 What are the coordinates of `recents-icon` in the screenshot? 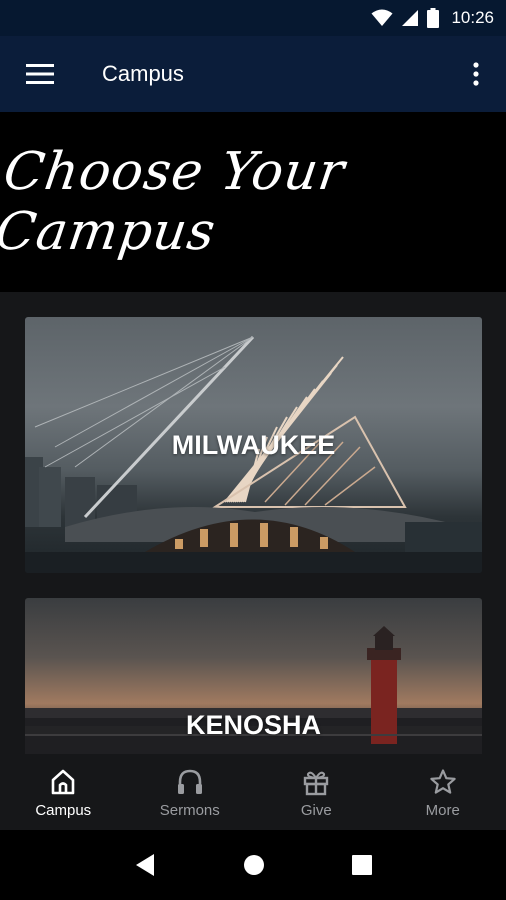 It's located at (362, 865).